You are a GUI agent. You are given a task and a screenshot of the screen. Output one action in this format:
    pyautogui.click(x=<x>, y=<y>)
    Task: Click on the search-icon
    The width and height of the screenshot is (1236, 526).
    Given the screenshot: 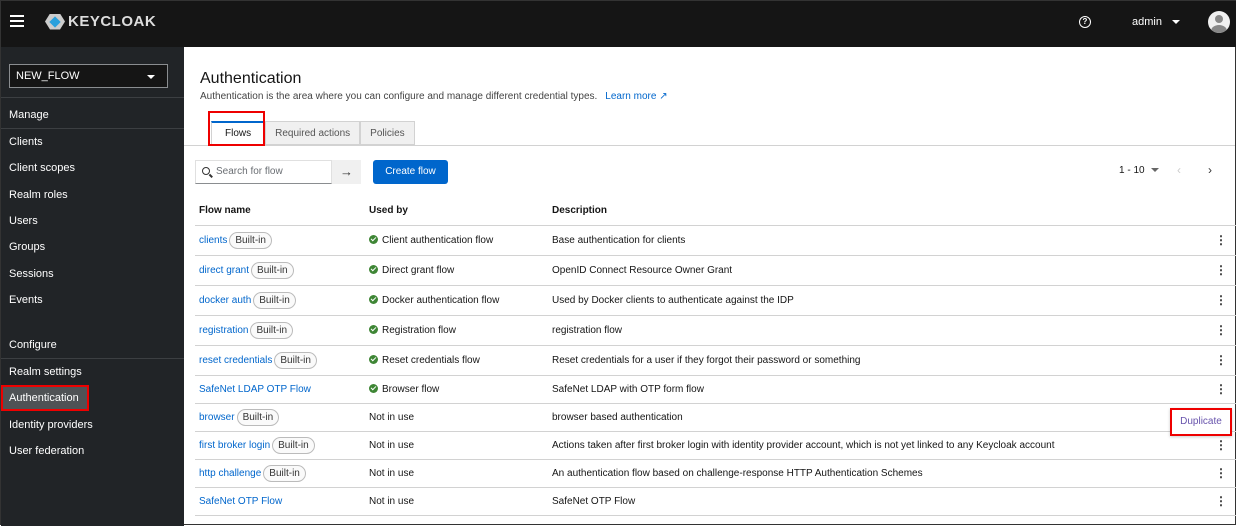 What is the action you would take?
    pyautogui.click(x=206, y=171)
    